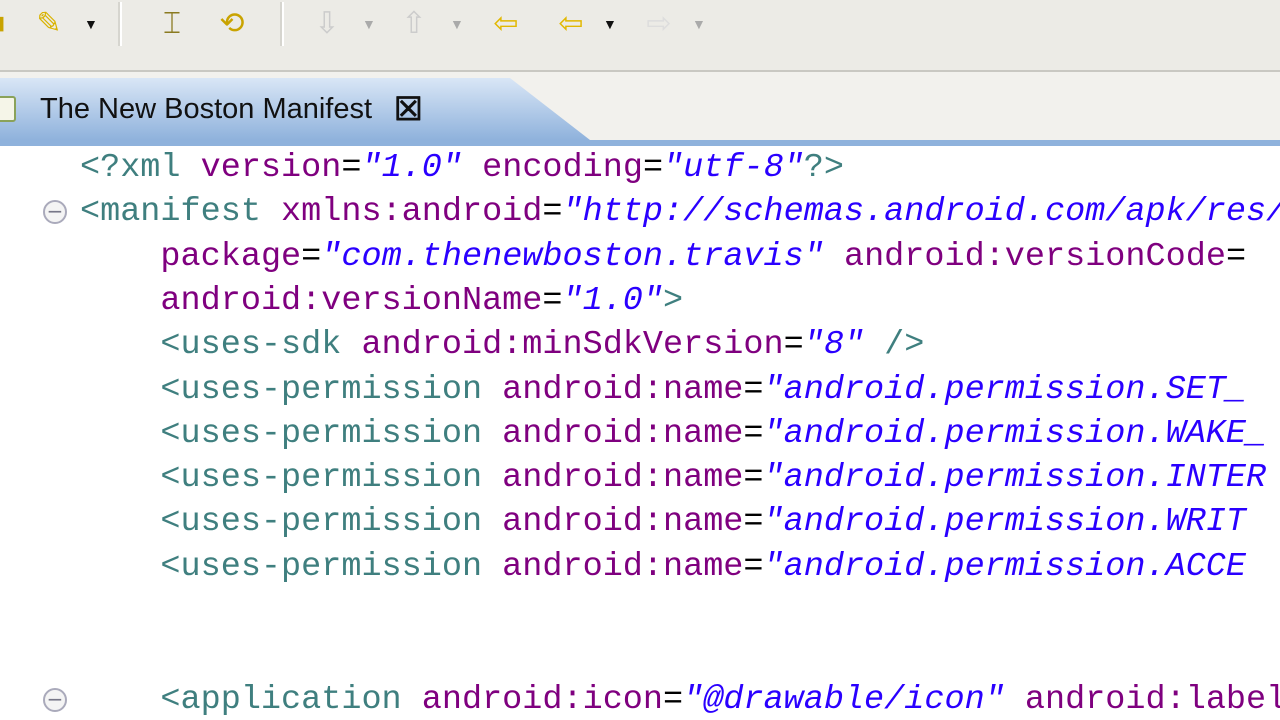  What do you see at coordinates (232, 24) in the screenshot?
I see `refresh-icon: ⟲` at bounding box center [232, 24].